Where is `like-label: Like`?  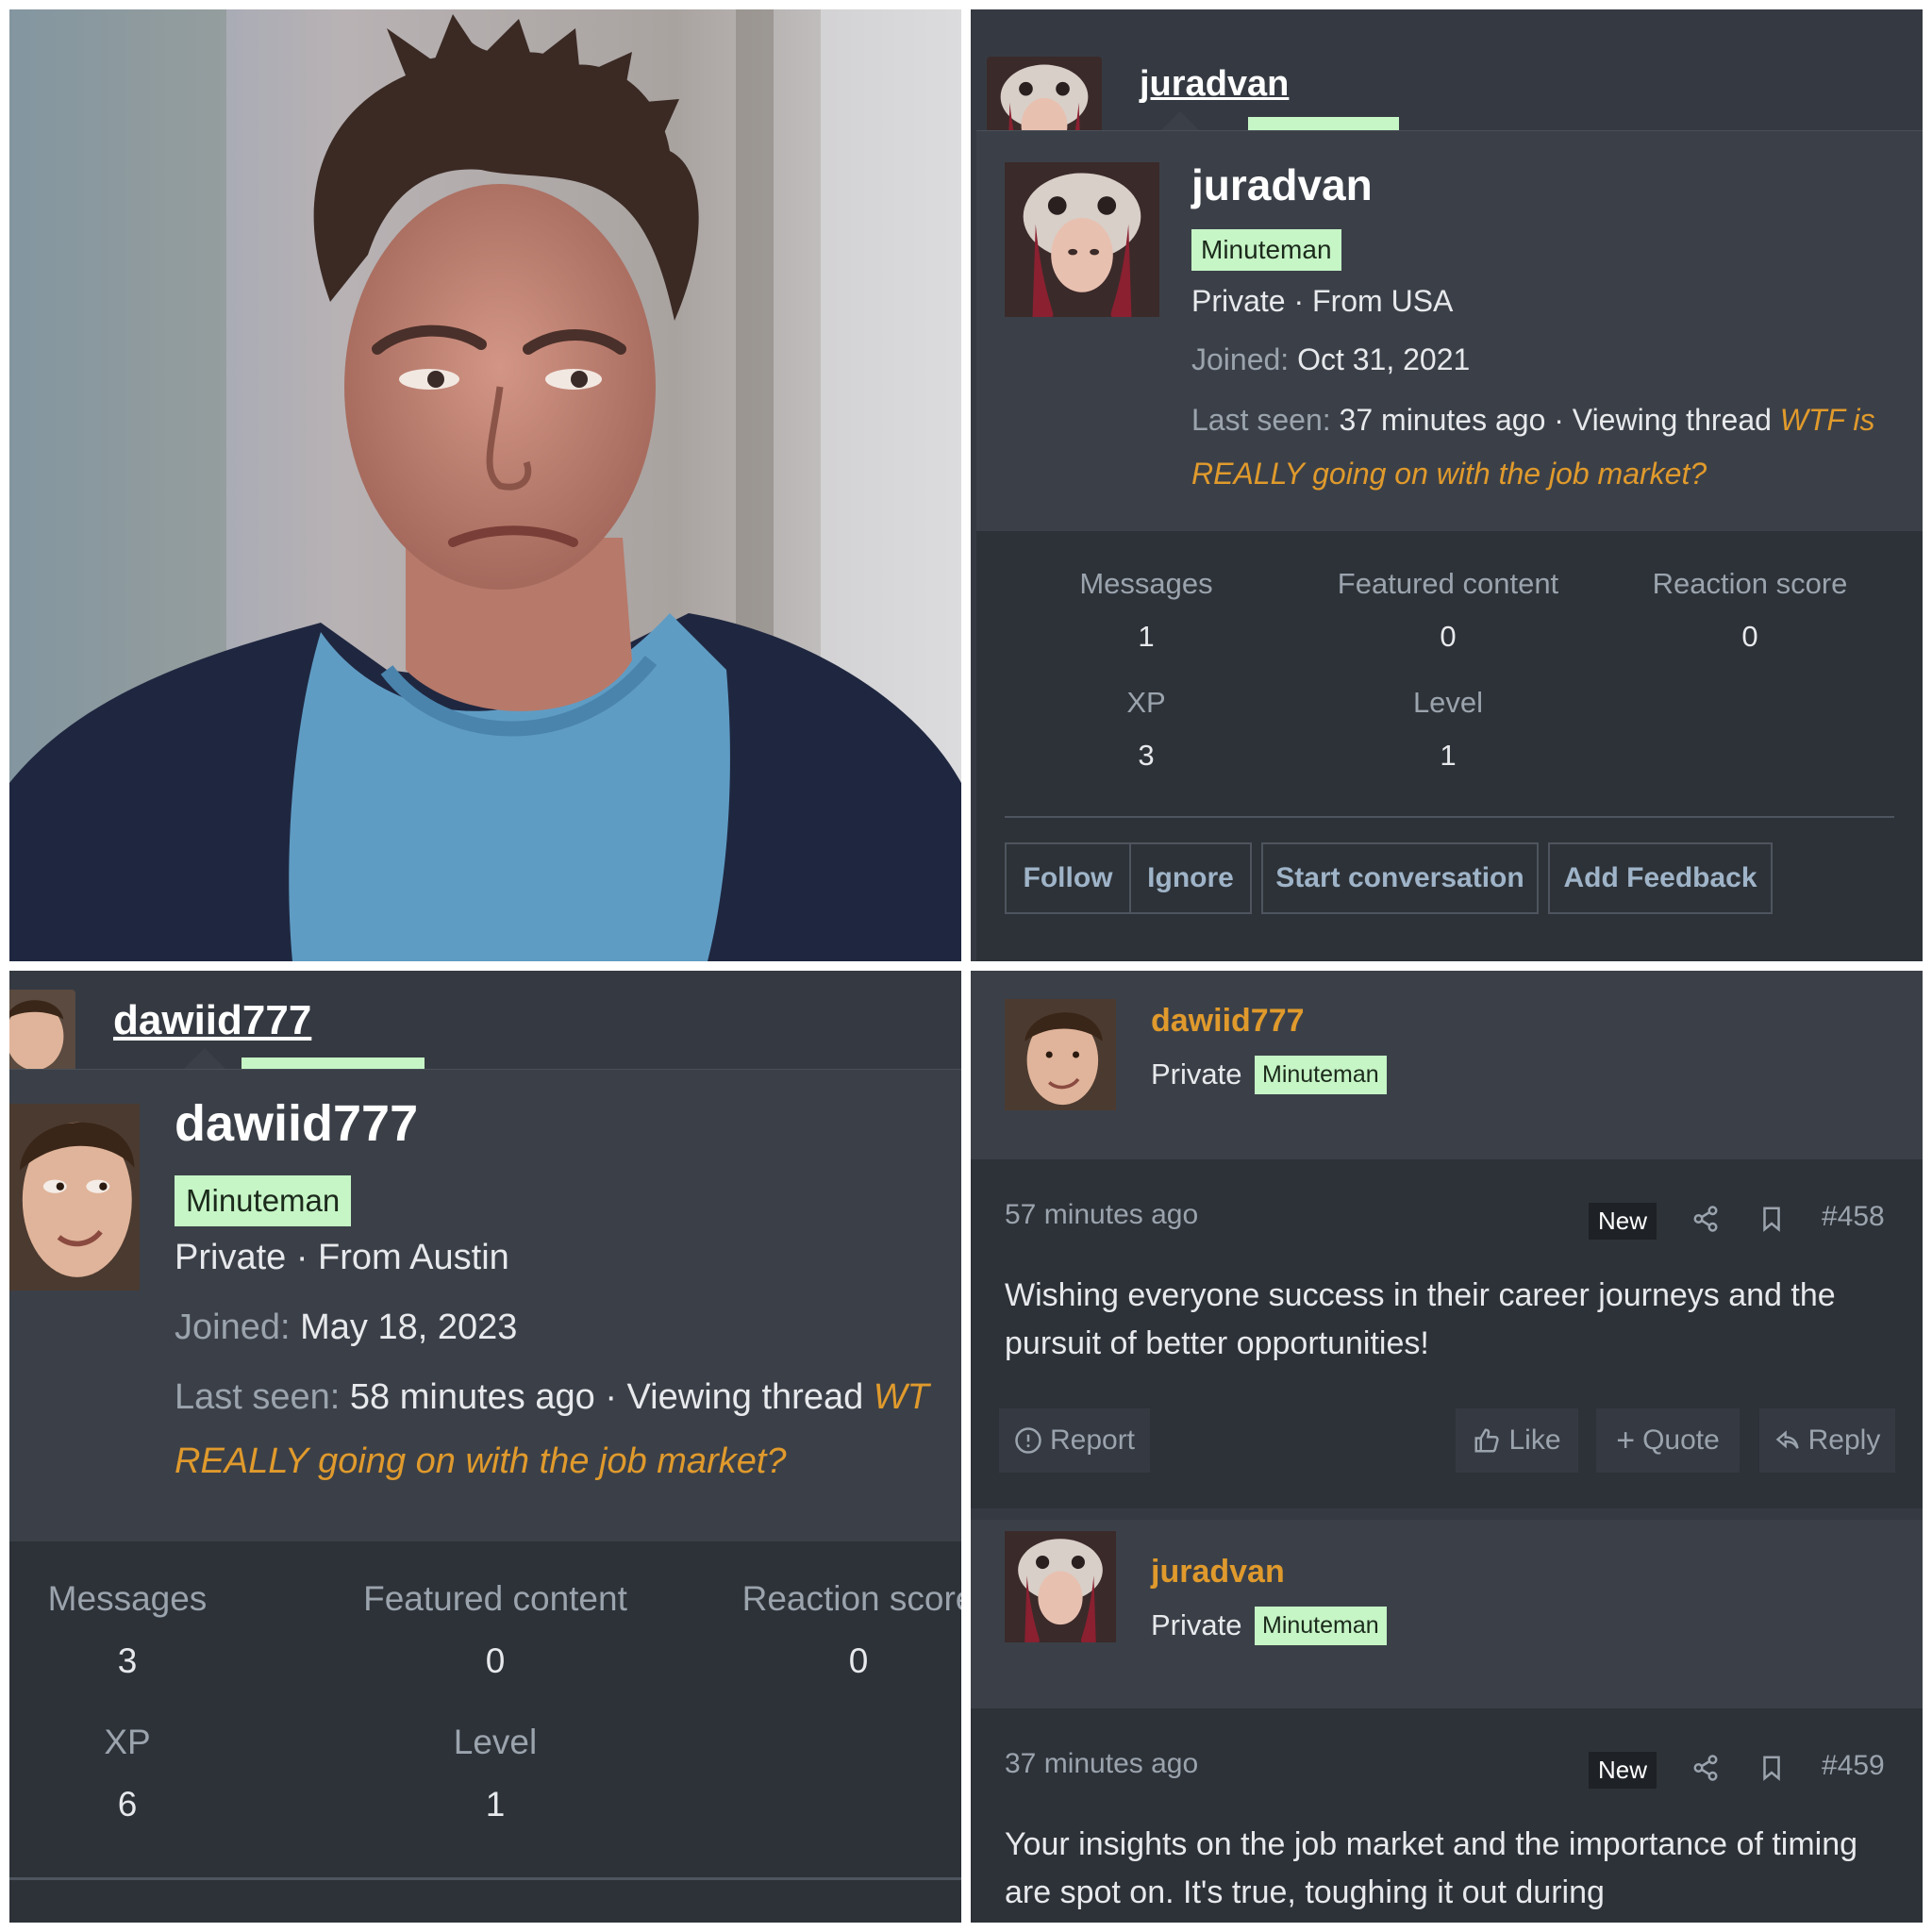
like-label: Like is located at coordinates (1535, 1440).